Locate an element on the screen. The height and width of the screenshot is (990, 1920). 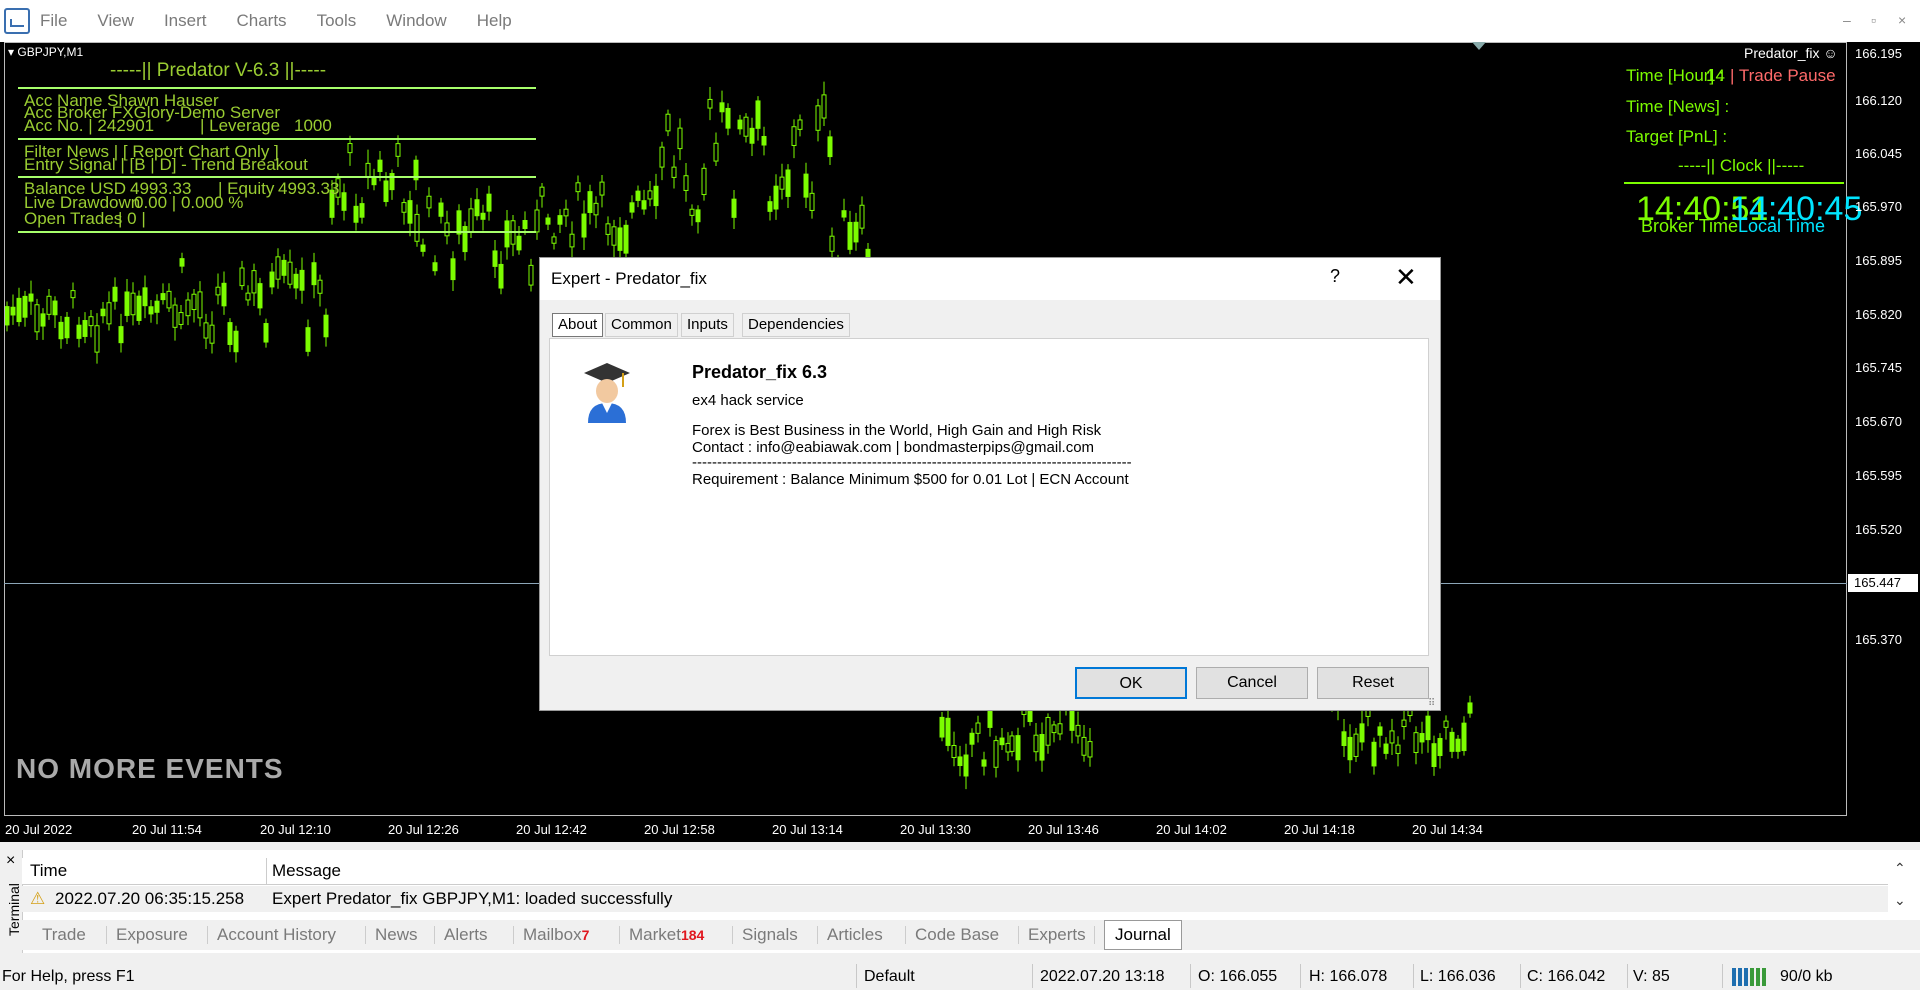
symbol-label: ▾ GBPJPY,M1 is located at coordinates (46, 52).